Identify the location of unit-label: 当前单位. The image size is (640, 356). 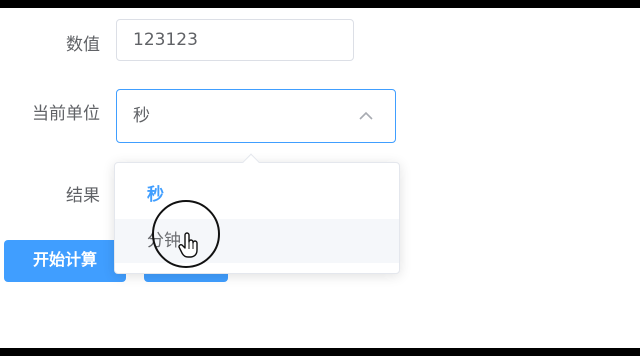
(66, 114).